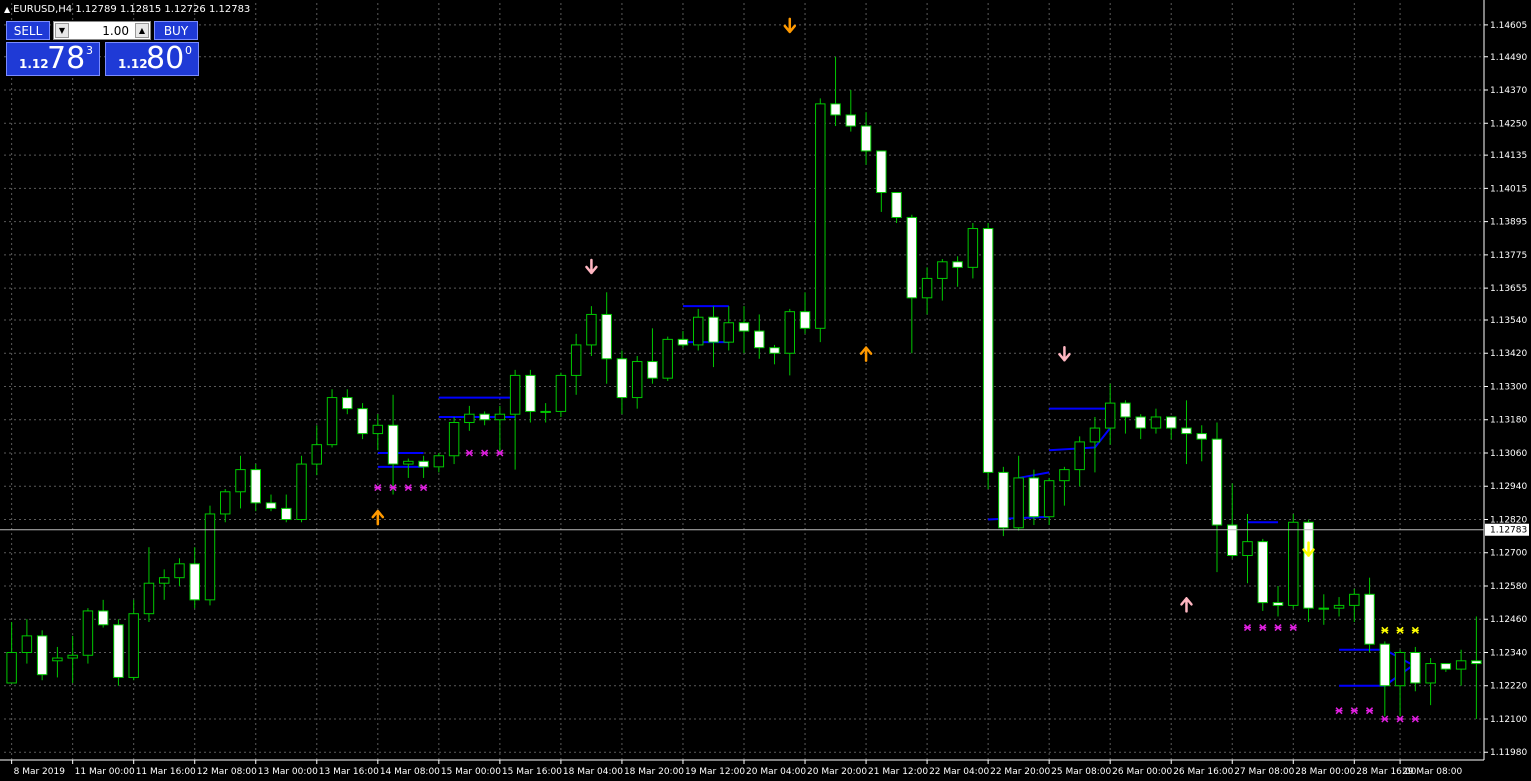  Describe the element at coordinates (898, 772) in the screenshot. I see `x-tick-label: 21 Mar 12:00` at that location.